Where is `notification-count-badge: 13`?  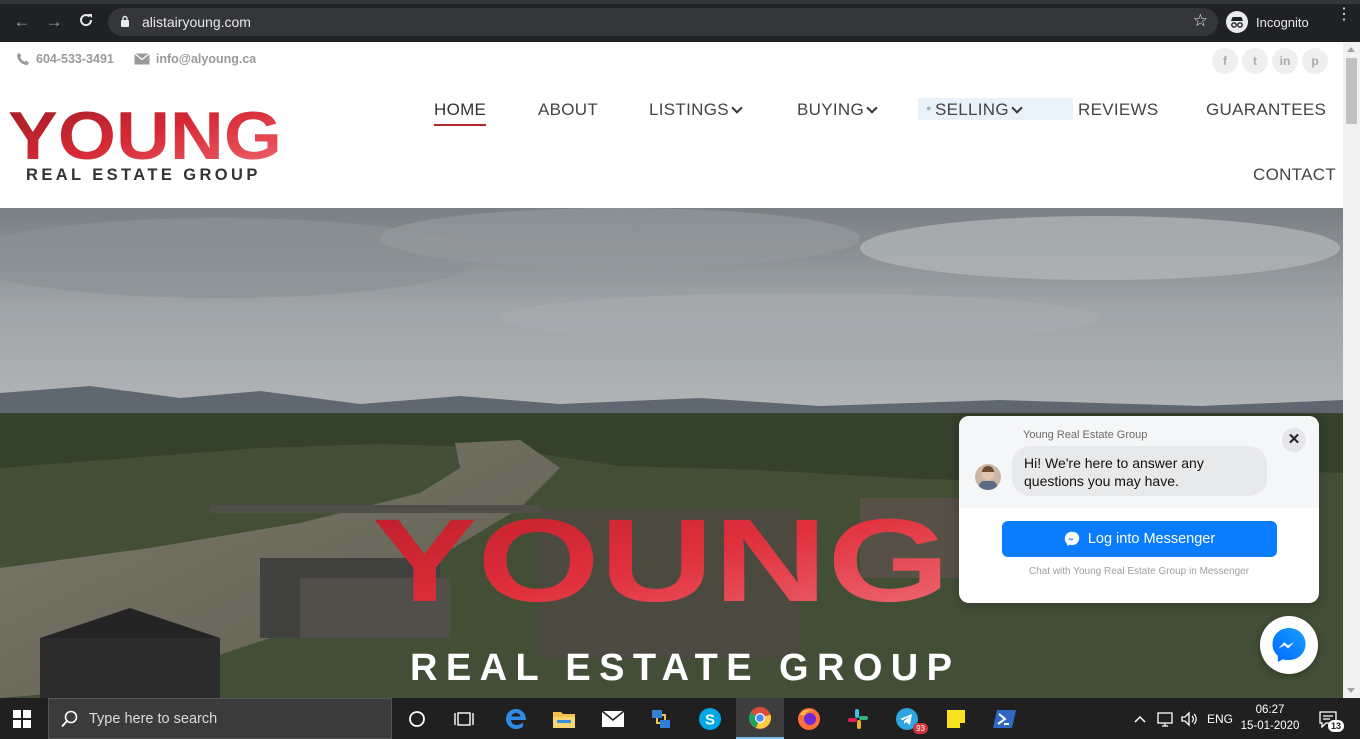 notification-count-badge: 13 is located at coordinates (1336, 726).